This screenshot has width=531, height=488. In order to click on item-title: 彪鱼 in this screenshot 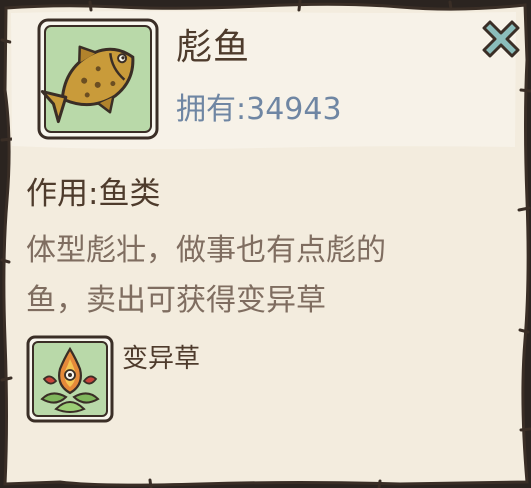, I will do `click(213, 47)`.